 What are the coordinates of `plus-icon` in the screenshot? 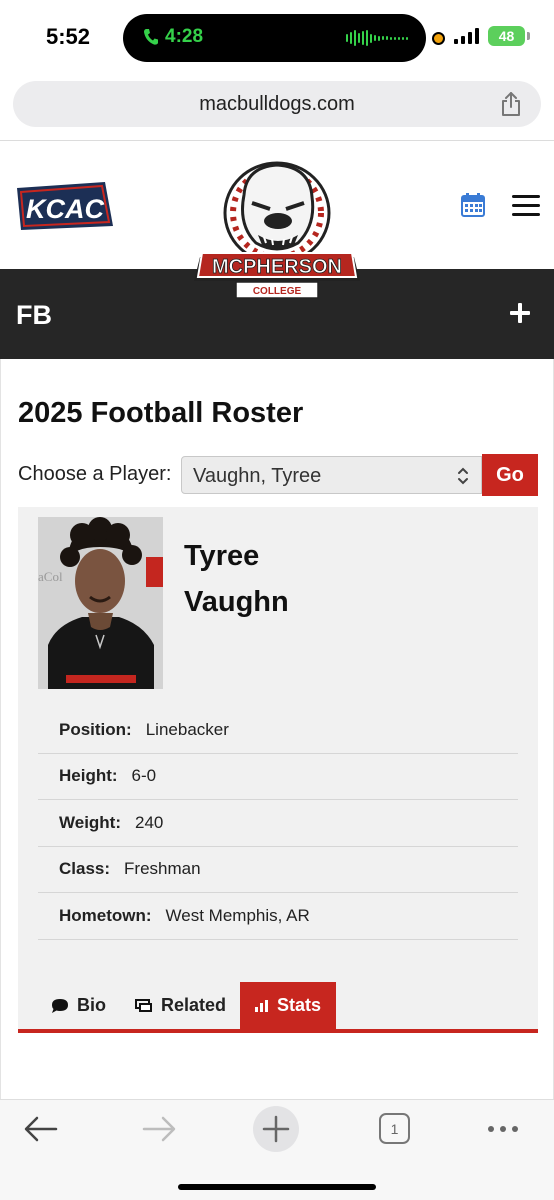 It's located at (276, 1129).